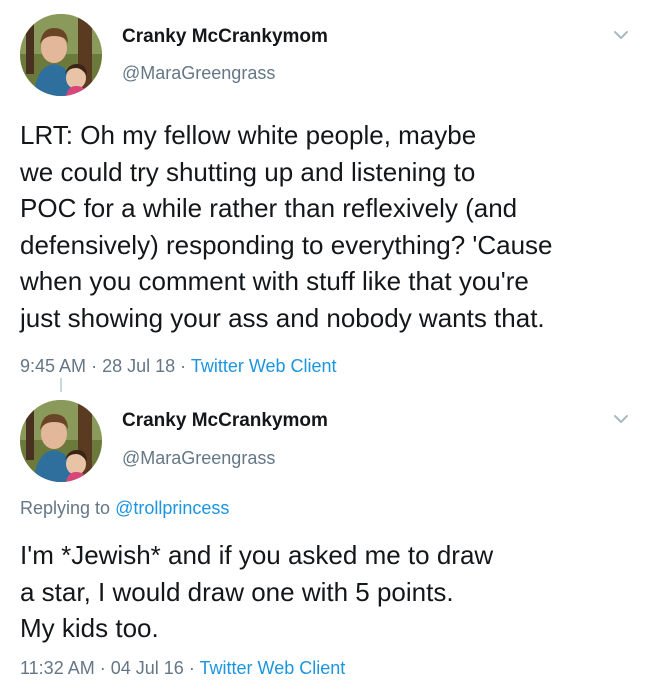 This screenshot has height=690, width=648. Describe the element at coordinates (57, 668) in the screenshot. I see `tweet-time: 11:32 AM` at that location.